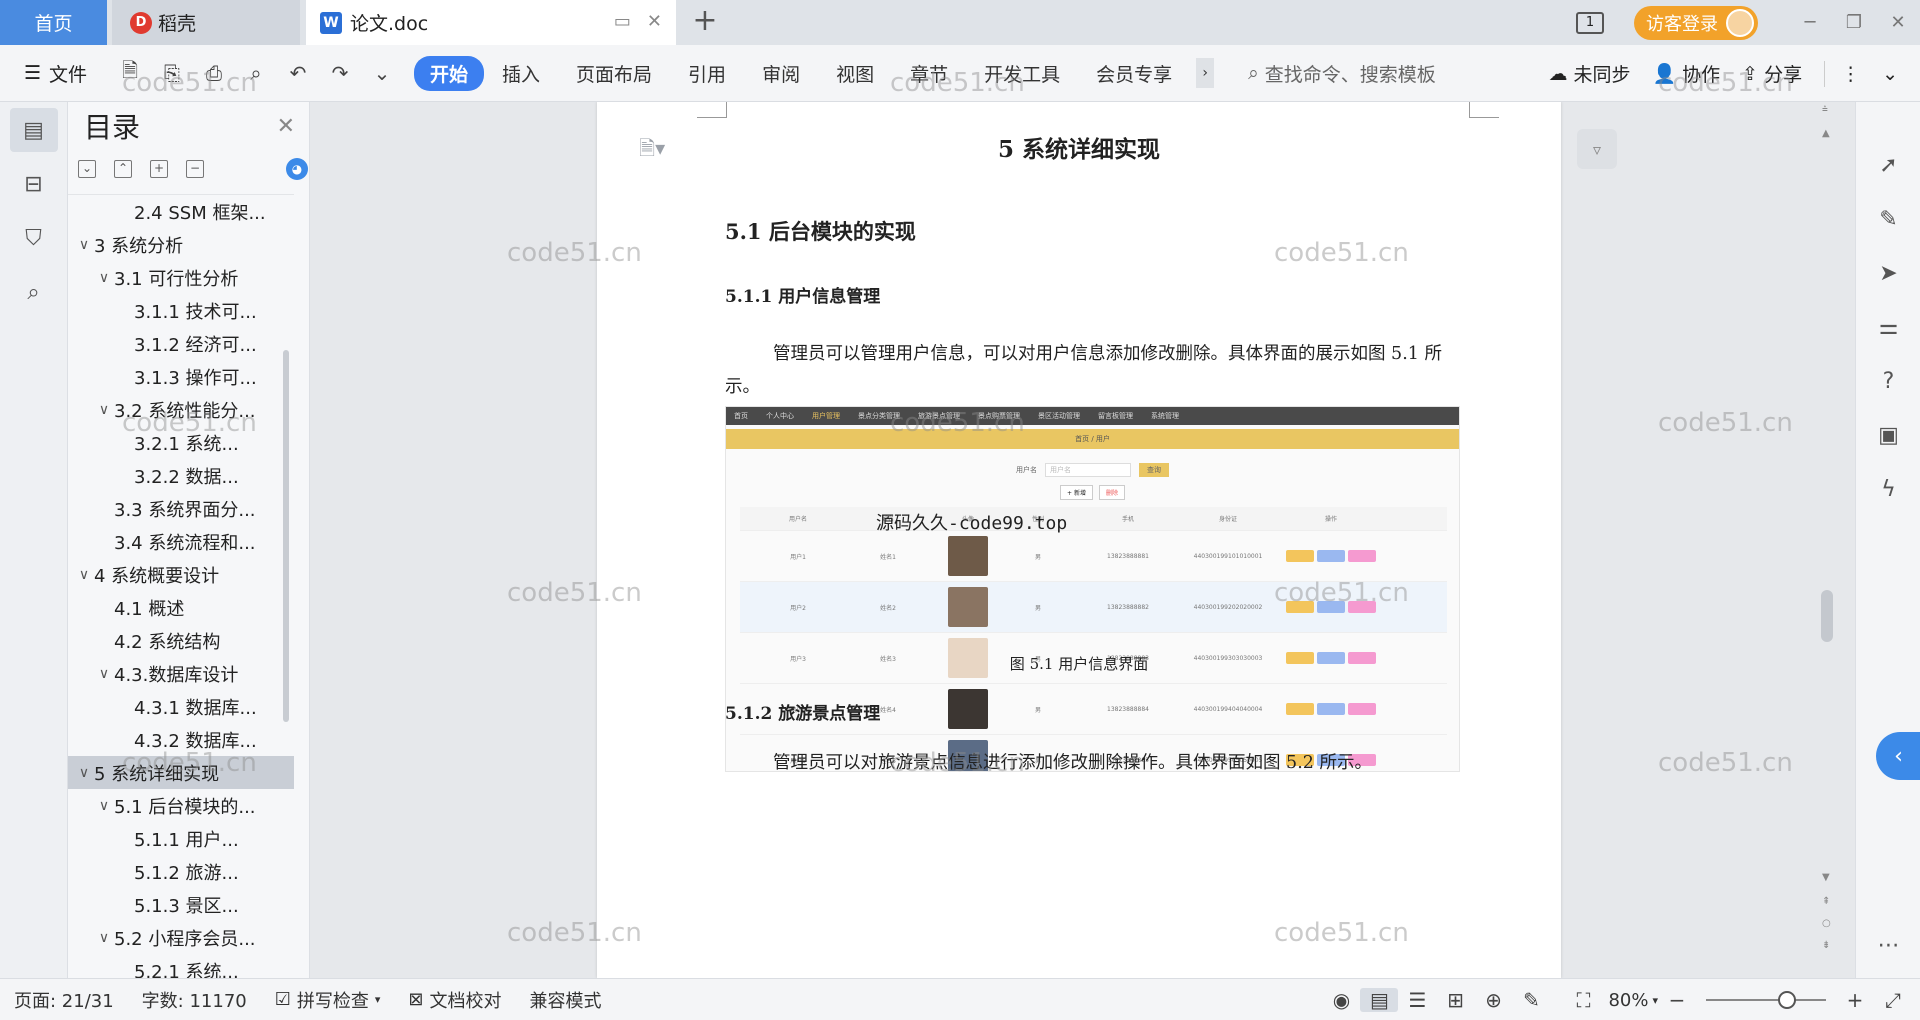 The image size is (1920, 1020). Describe the element at coordinates (1493, 1000) in the screenshot. I see `web-view-icon: ⊕` at that location.